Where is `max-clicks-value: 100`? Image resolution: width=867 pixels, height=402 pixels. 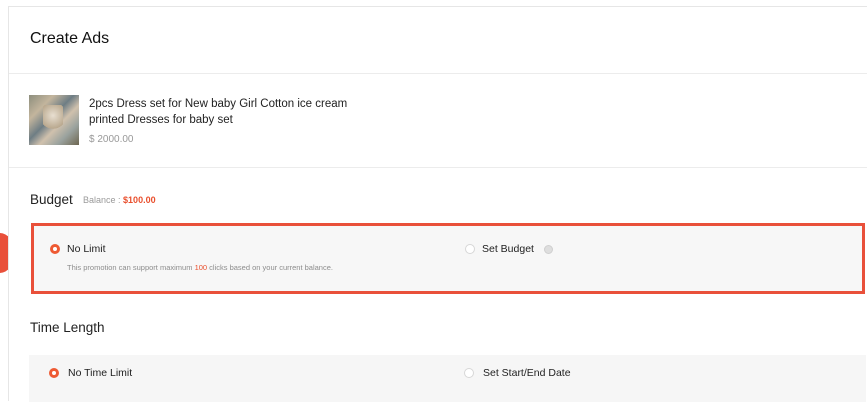 max-clicks-value: 100 is located at coordinates (201, 267).